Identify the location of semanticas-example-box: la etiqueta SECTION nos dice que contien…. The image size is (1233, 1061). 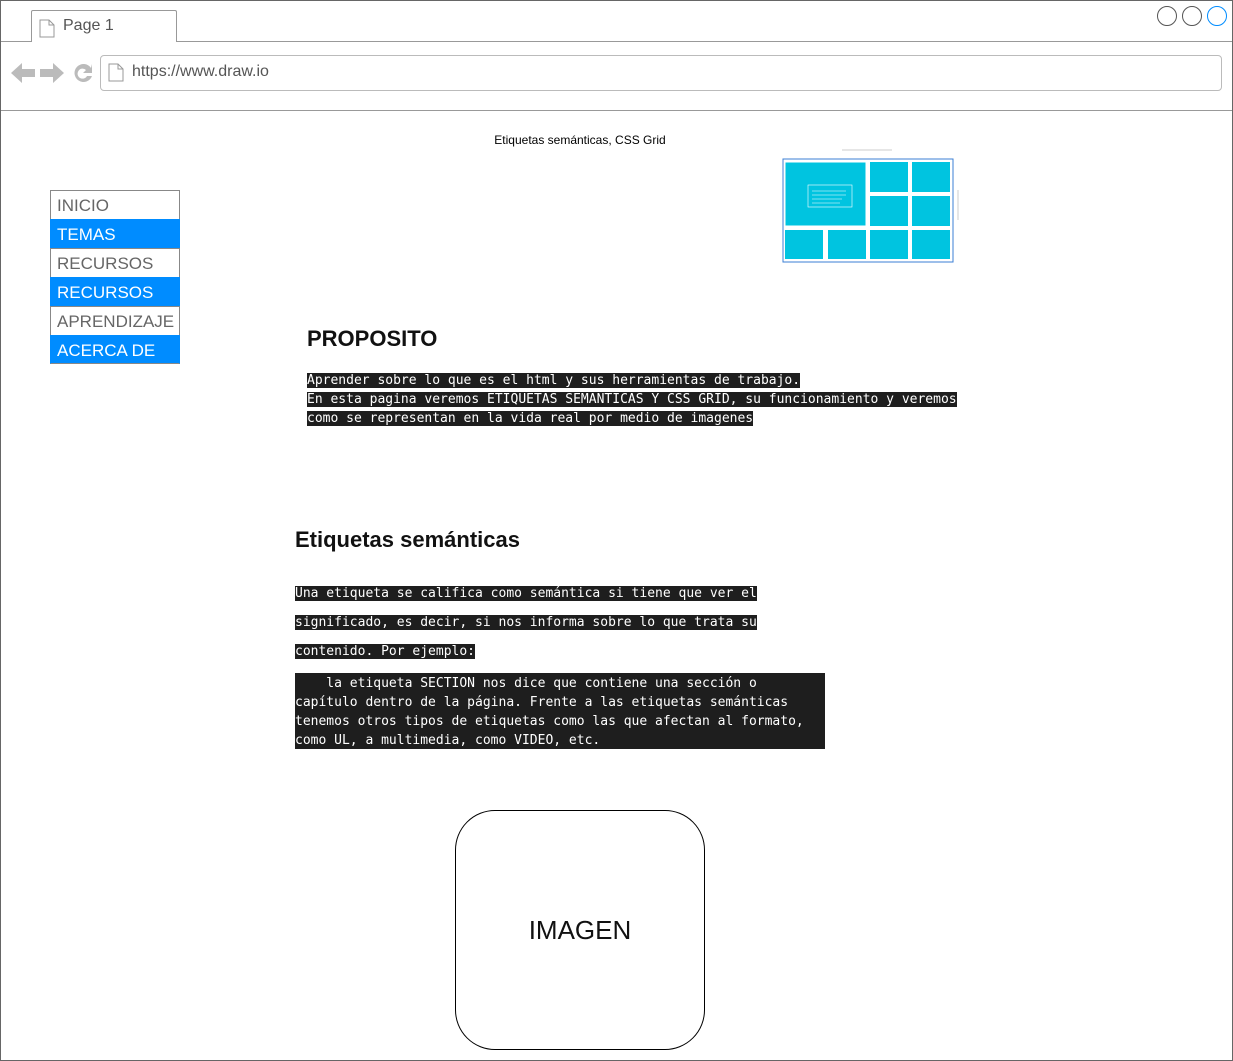
(560, 711).